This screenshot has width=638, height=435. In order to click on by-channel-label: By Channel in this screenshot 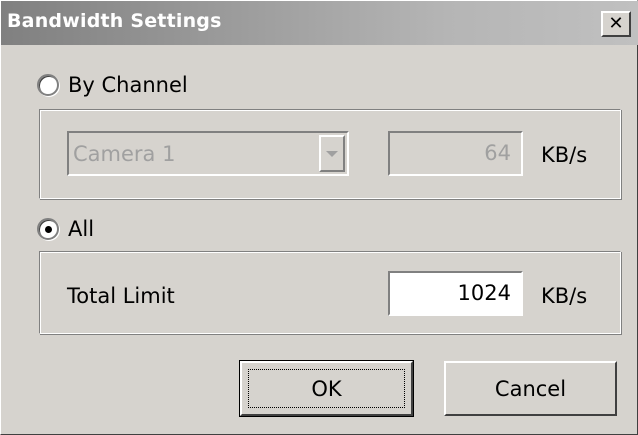, I will do `click(128, 85)`.